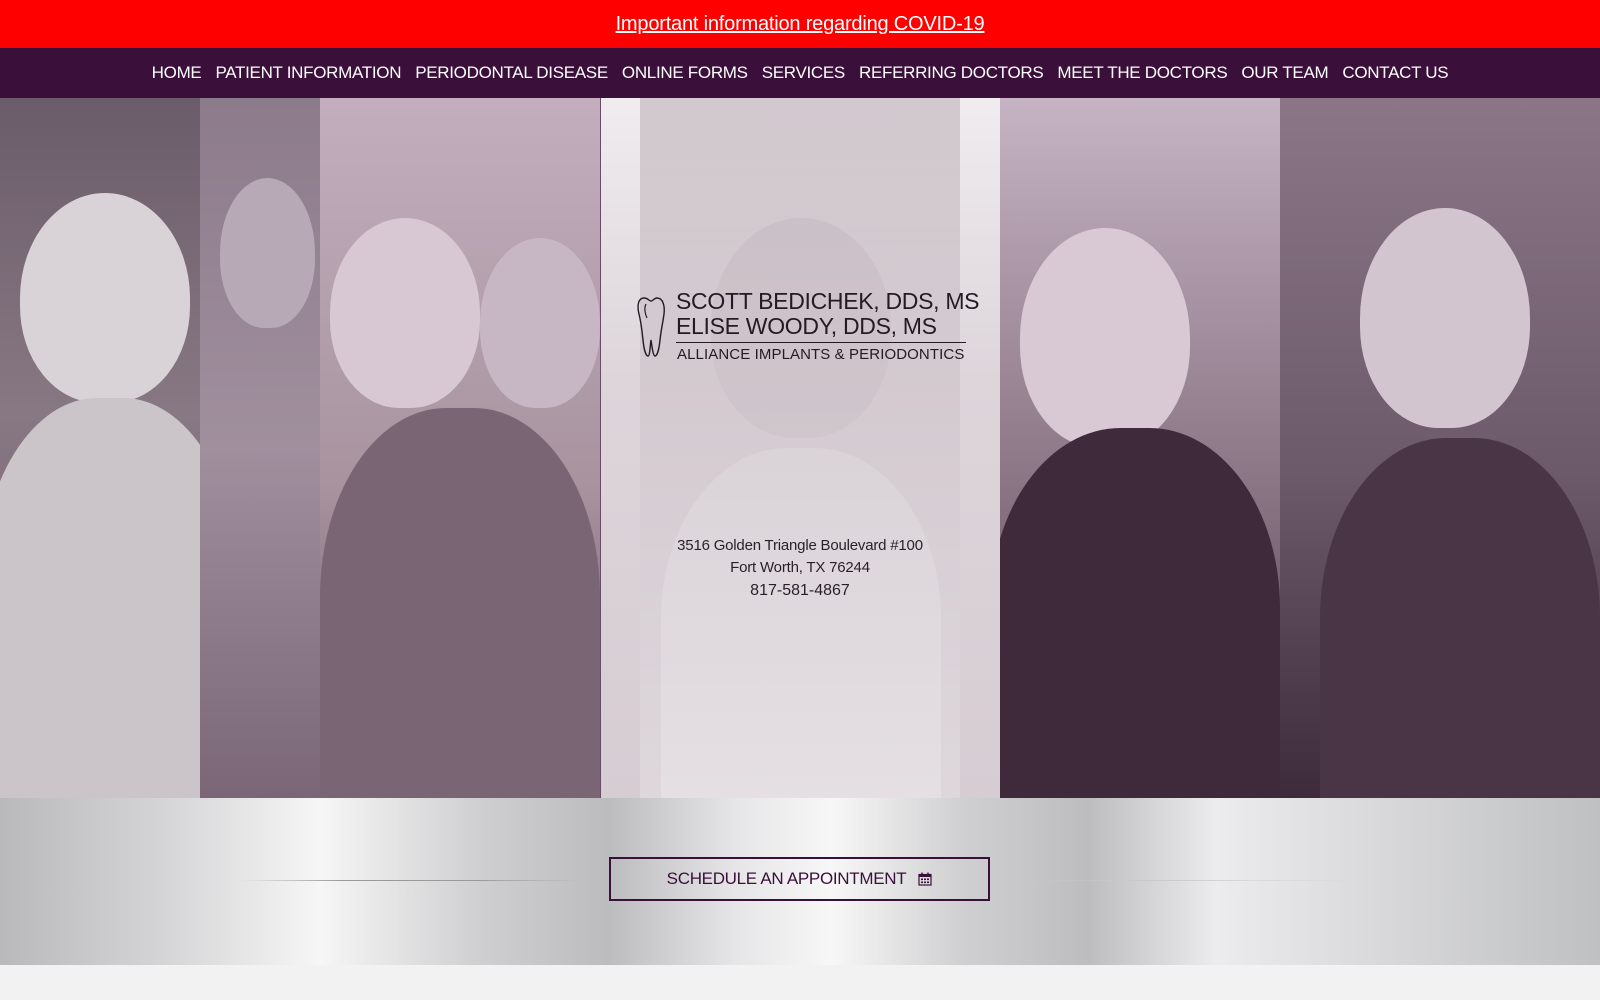  Describe the element at coordinates (511, 73) in the screenshot. I see `nav-item-periodontal-disease: PERIODONTAL DISEASE` at that location.